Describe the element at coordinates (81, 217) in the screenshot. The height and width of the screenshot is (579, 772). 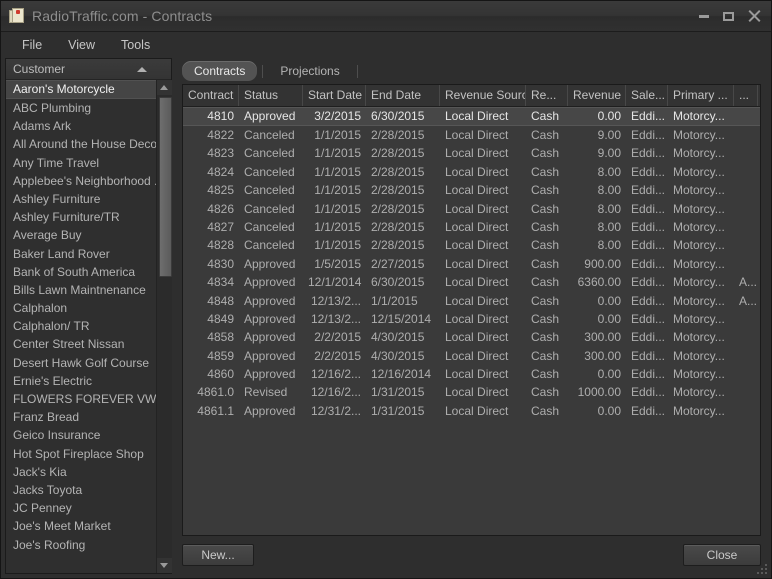
I see `customer-list-item: Ashley Furniture/TR` at that location.